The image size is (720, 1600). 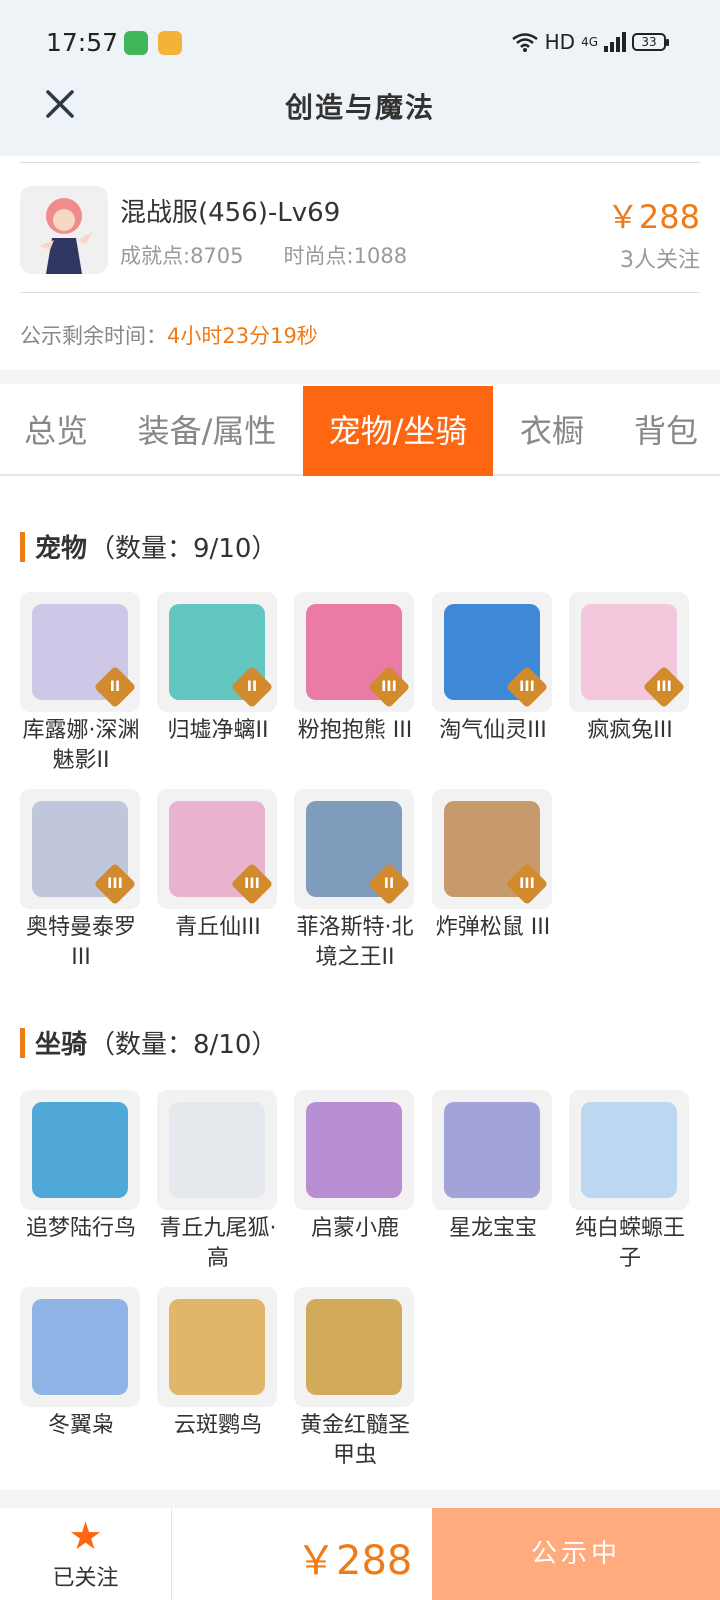 I want to click on character-avatar, so click(x=64, y=230).